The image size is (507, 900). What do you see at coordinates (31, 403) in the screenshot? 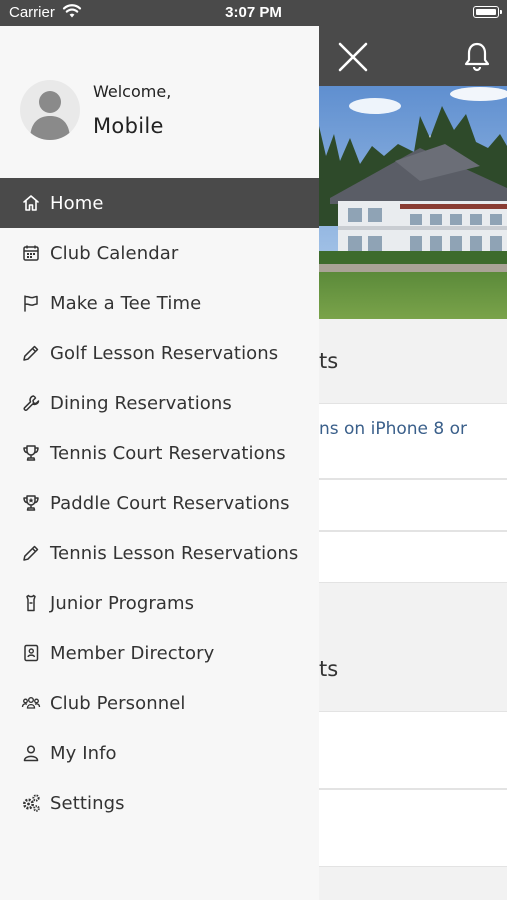
I see `wrench-icon` at bounding box center [31, 403].